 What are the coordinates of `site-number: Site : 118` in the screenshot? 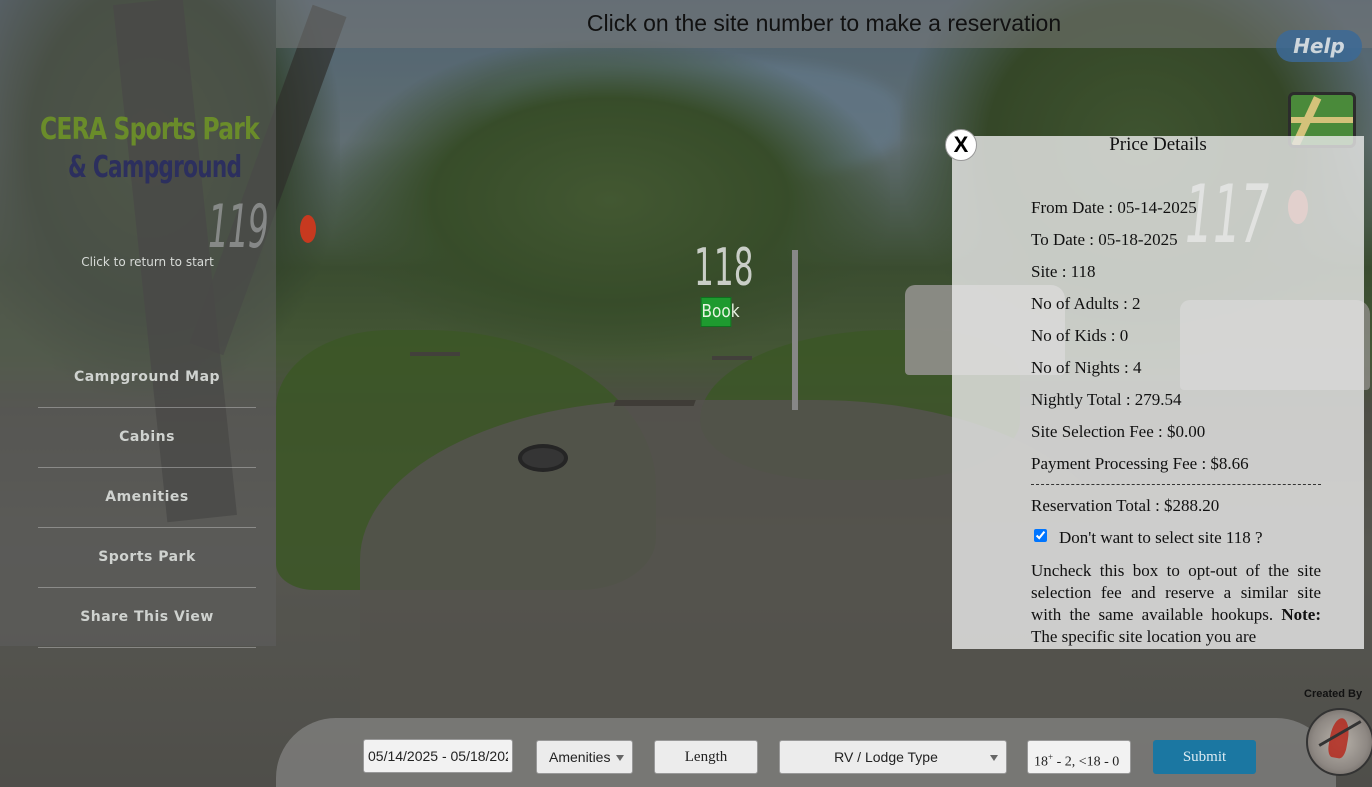 It's located at (1063, 271).